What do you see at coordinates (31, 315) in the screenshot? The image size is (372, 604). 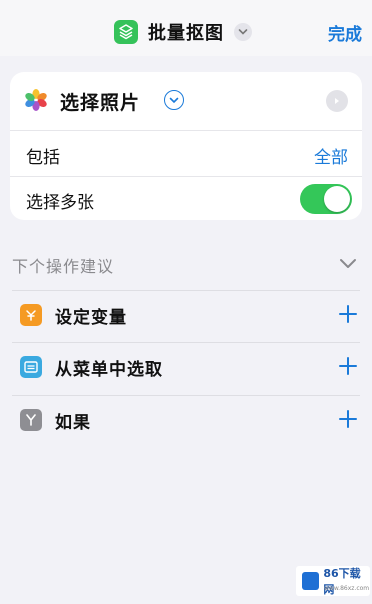 I see `variable-icon` at bounding box center [31, 315].